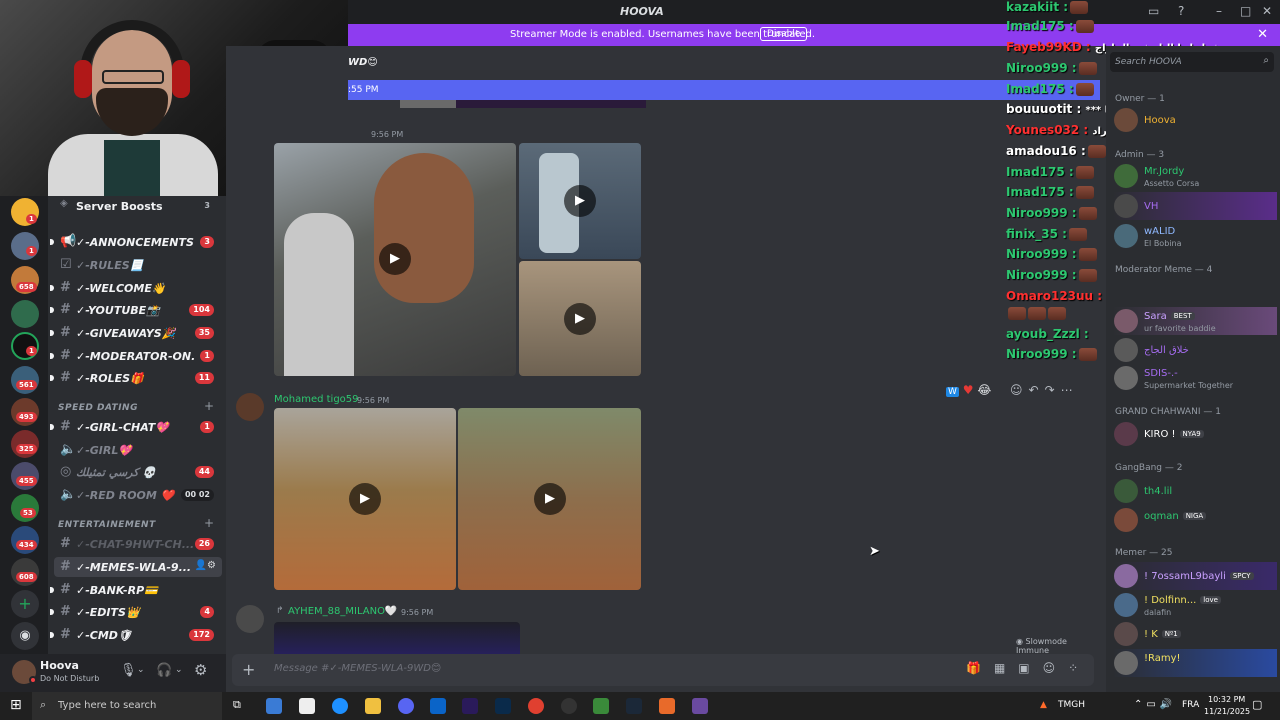 The height and width of the screenshot is (720, 1280). Describe the element at coordinates (569, 706) in the screenshot. I see `obs-icon` at that location.